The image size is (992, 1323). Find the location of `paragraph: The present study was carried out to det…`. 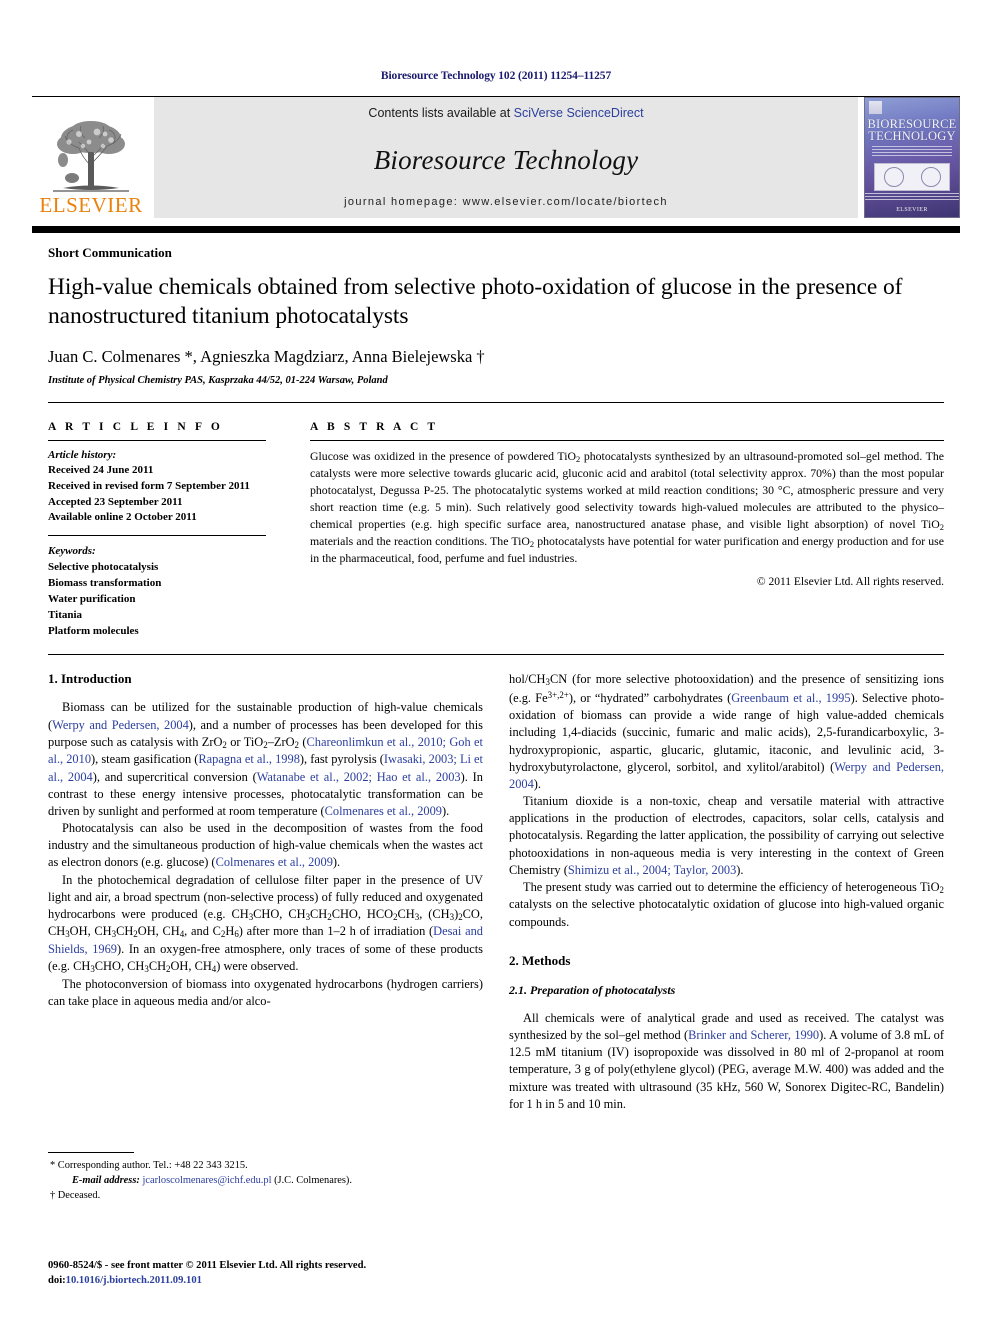

paragraph: The present study was carried out to det… is located at coordinates (726, 904).